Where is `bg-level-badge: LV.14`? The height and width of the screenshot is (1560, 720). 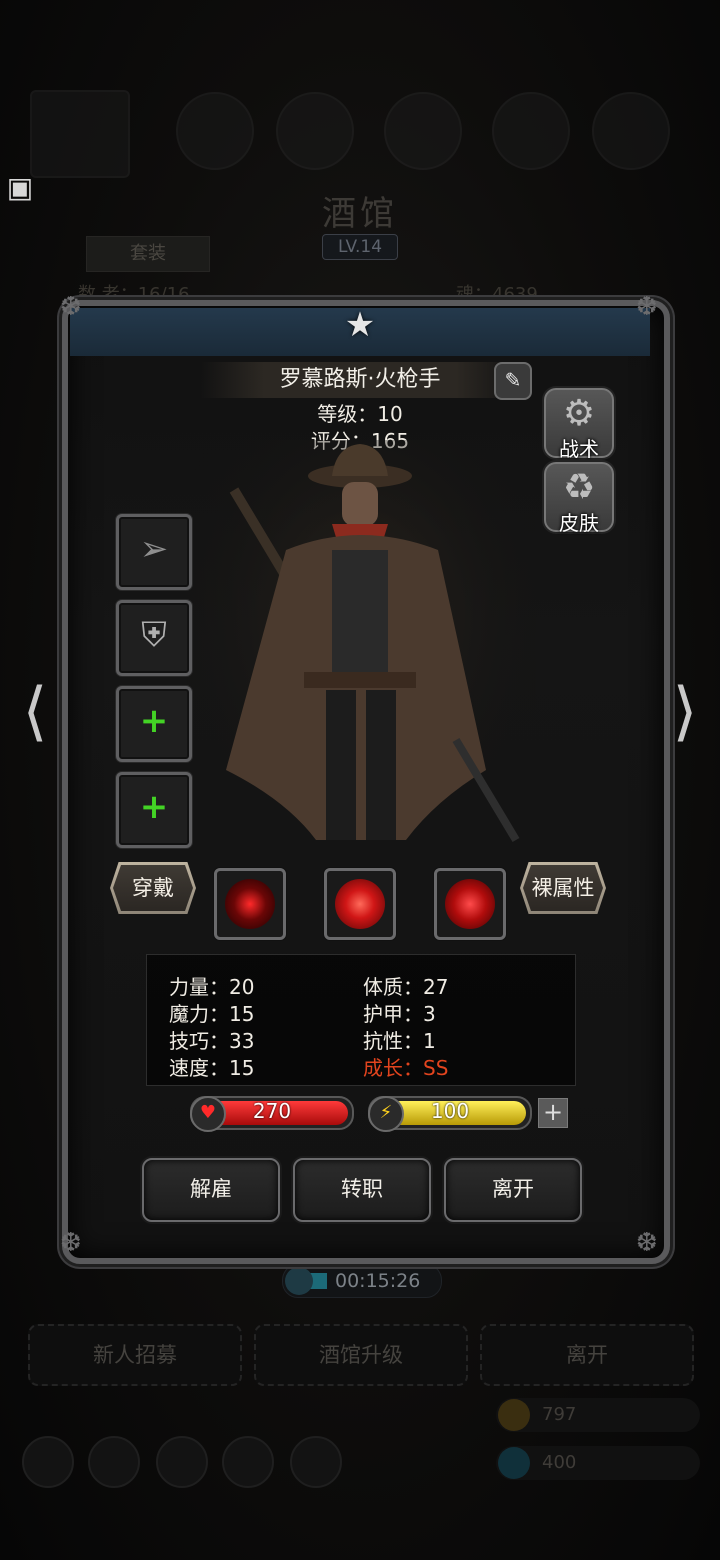
bg-level-badge: LV.14 is located at coordinates (360, 247).